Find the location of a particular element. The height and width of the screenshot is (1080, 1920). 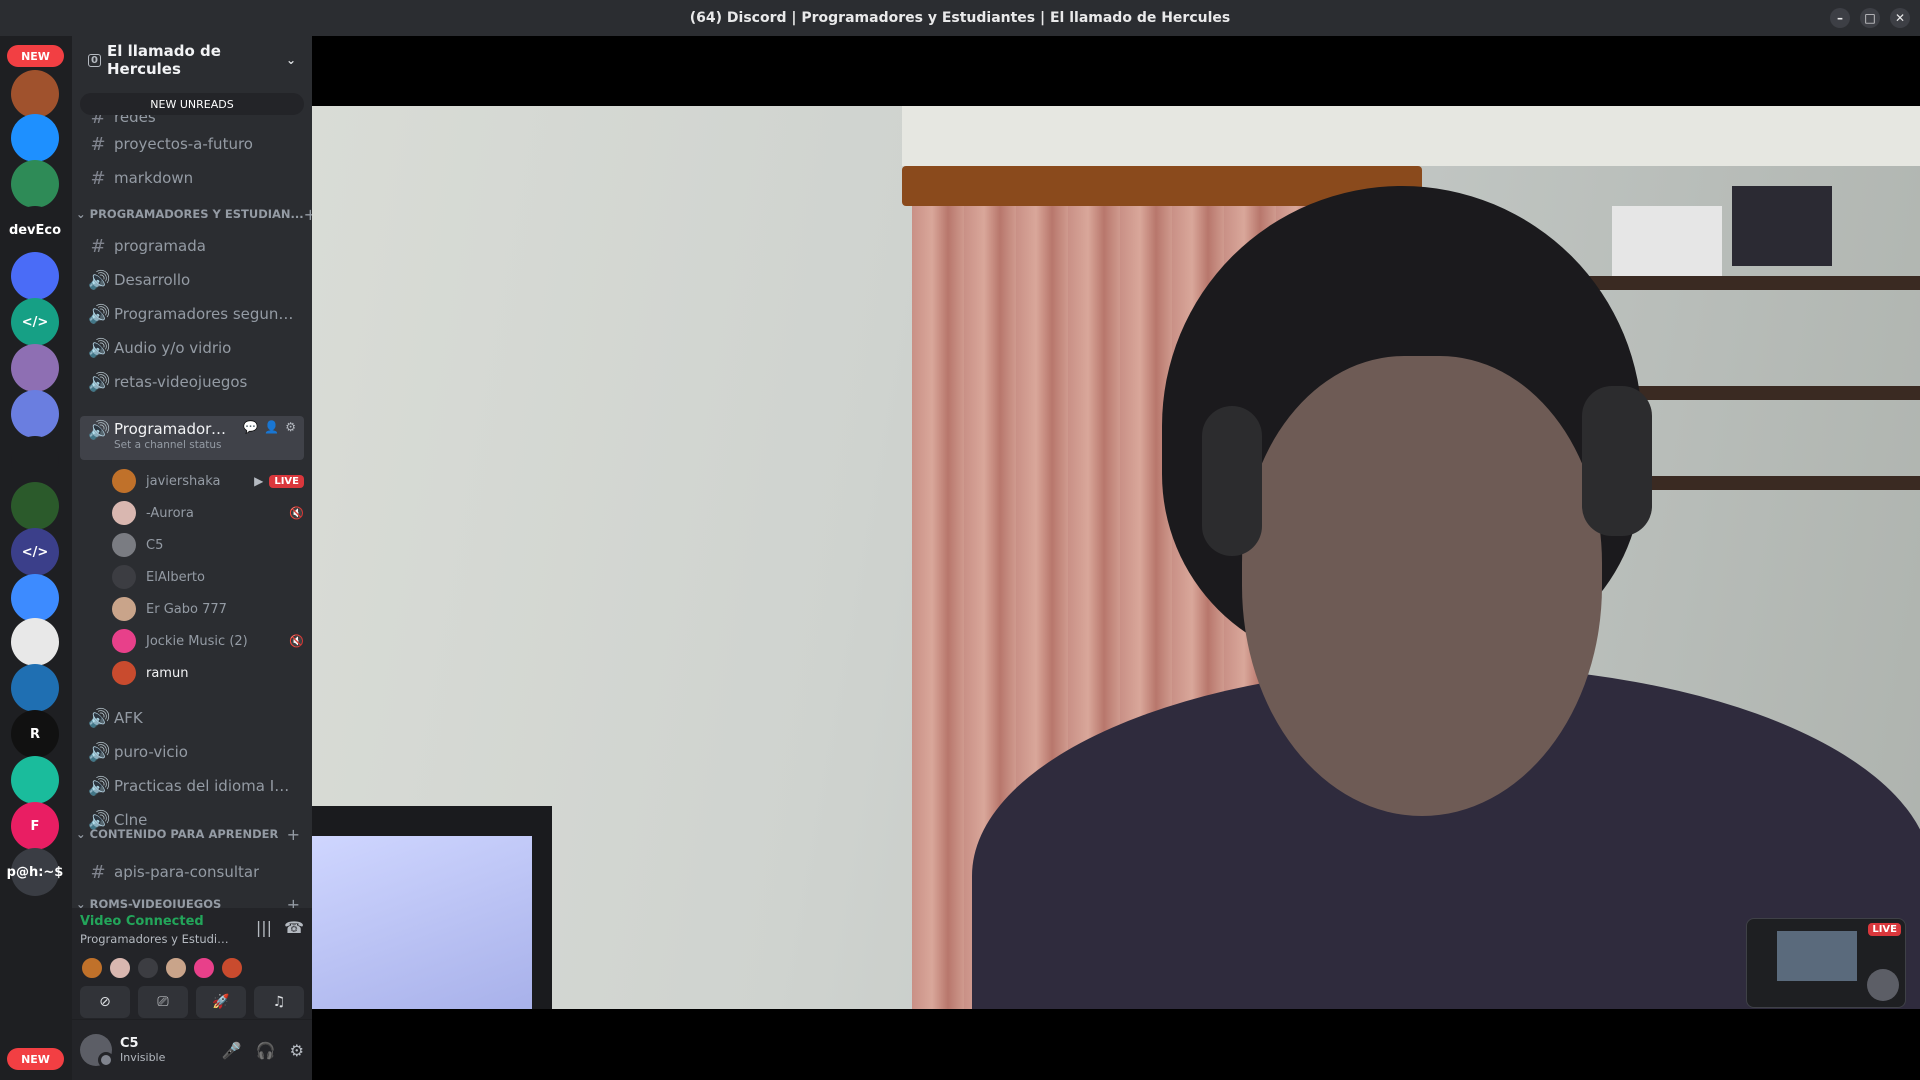

server-icon: p@h:~$ is located at coordinates (35, 872).